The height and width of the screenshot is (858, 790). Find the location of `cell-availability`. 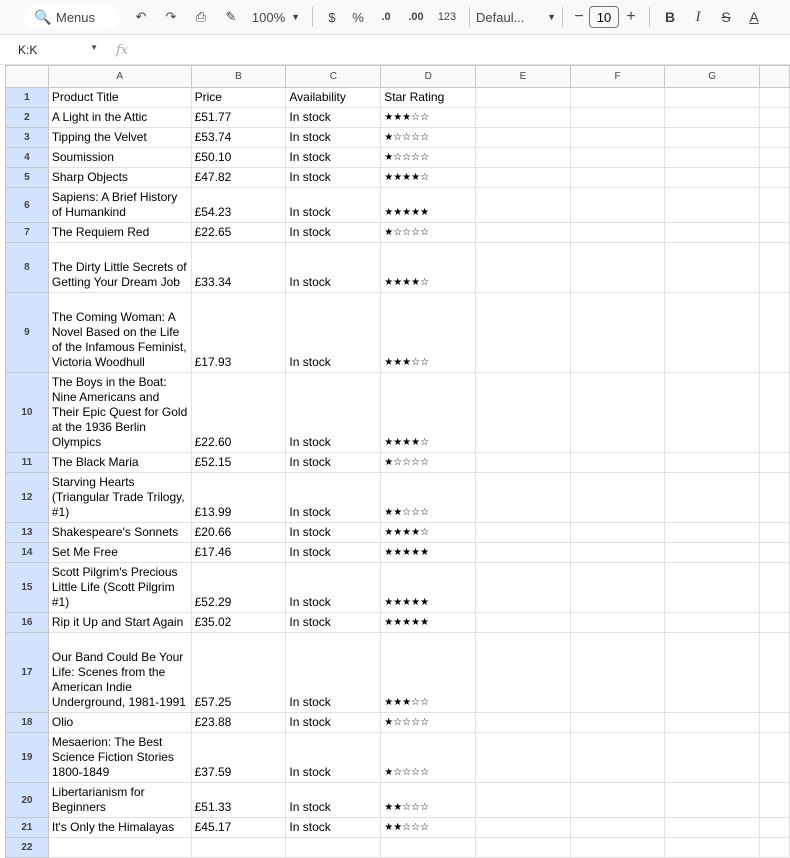

cell-availability is located at coordinates (333, 847).